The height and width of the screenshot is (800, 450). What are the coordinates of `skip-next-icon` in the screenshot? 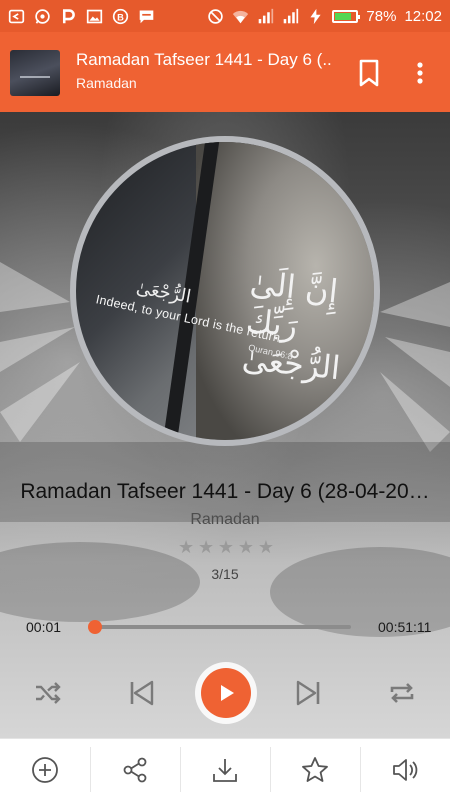 It's located at (308, 693).